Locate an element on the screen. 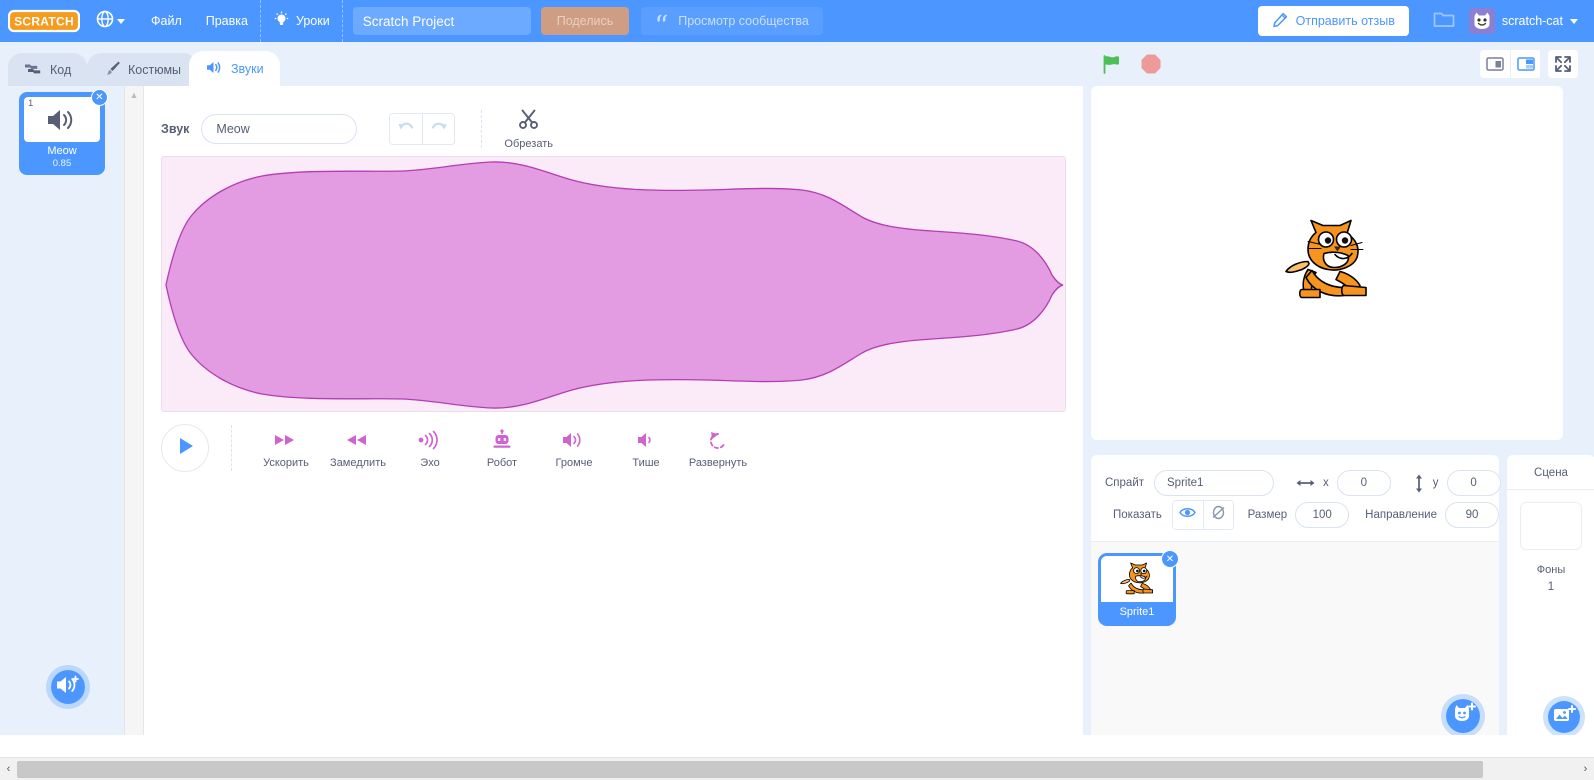 The height and width of the screenshot is (780, 1594). sound-editor-toolbar: Звук Meow Обрезать is located at coordinates (614, 118).